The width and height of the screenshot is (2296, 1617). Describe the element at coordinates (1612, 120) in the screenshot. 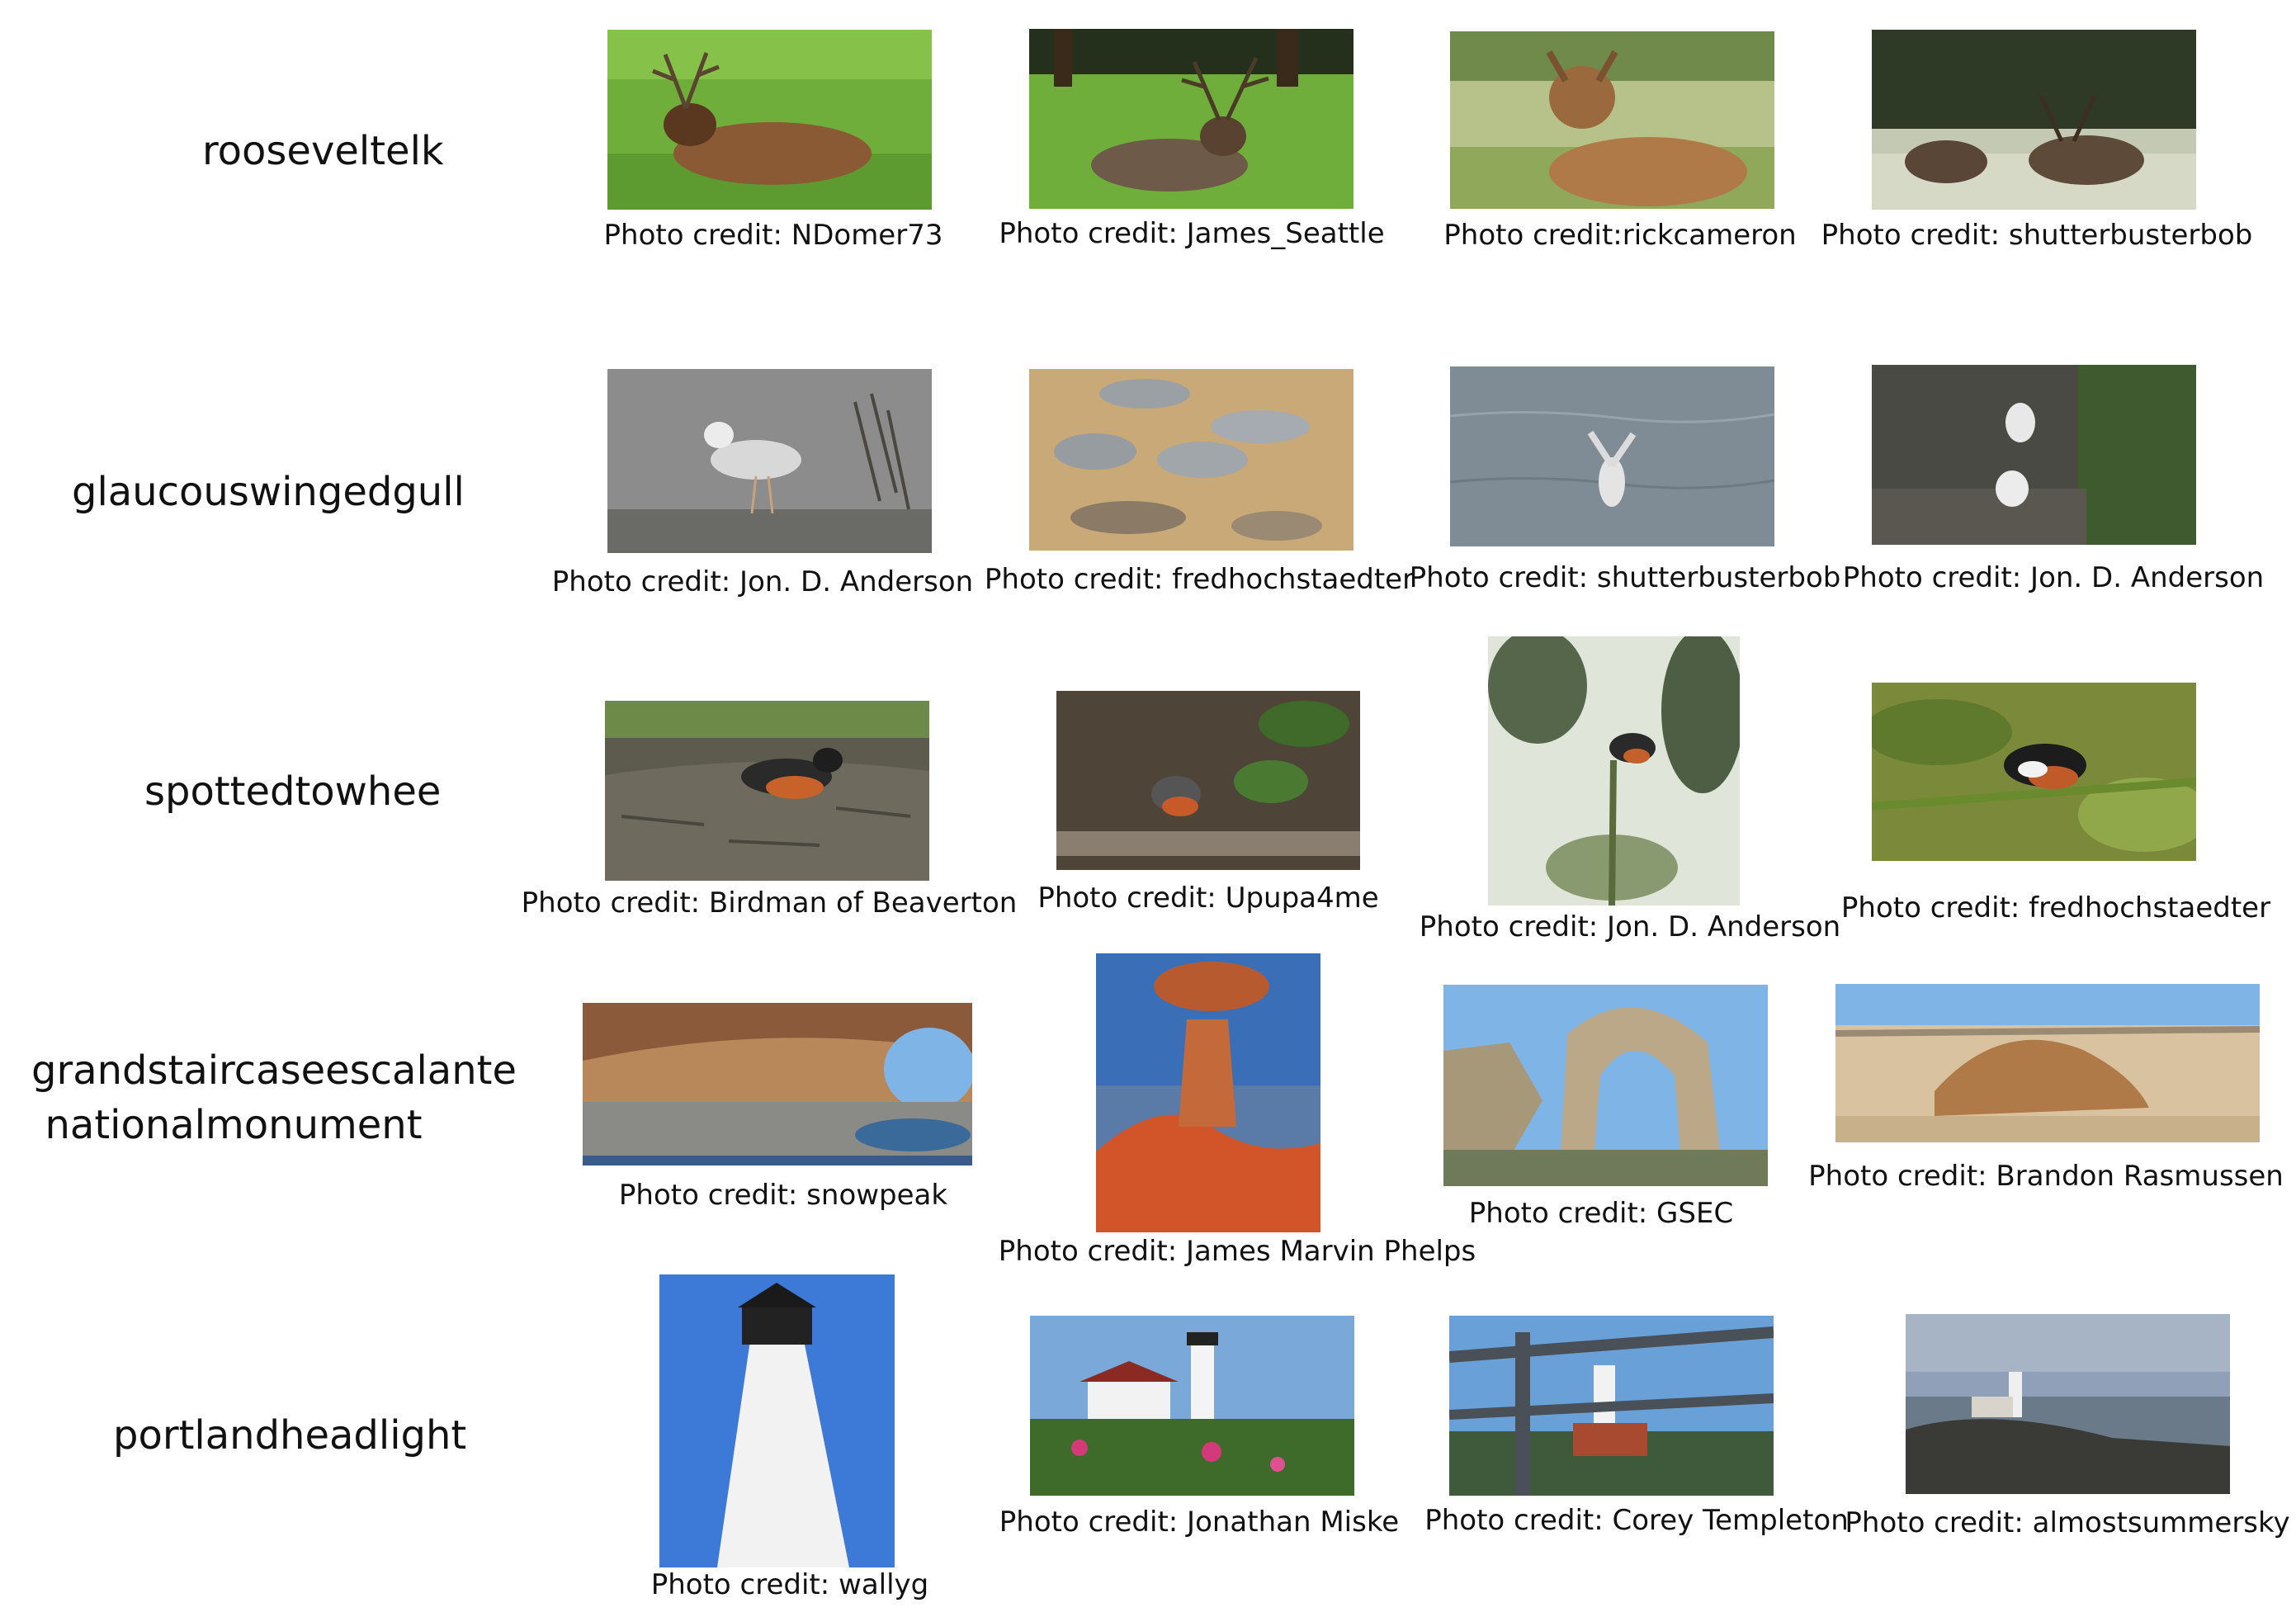

I see `elk-in-tall-grass-photo` at that location.